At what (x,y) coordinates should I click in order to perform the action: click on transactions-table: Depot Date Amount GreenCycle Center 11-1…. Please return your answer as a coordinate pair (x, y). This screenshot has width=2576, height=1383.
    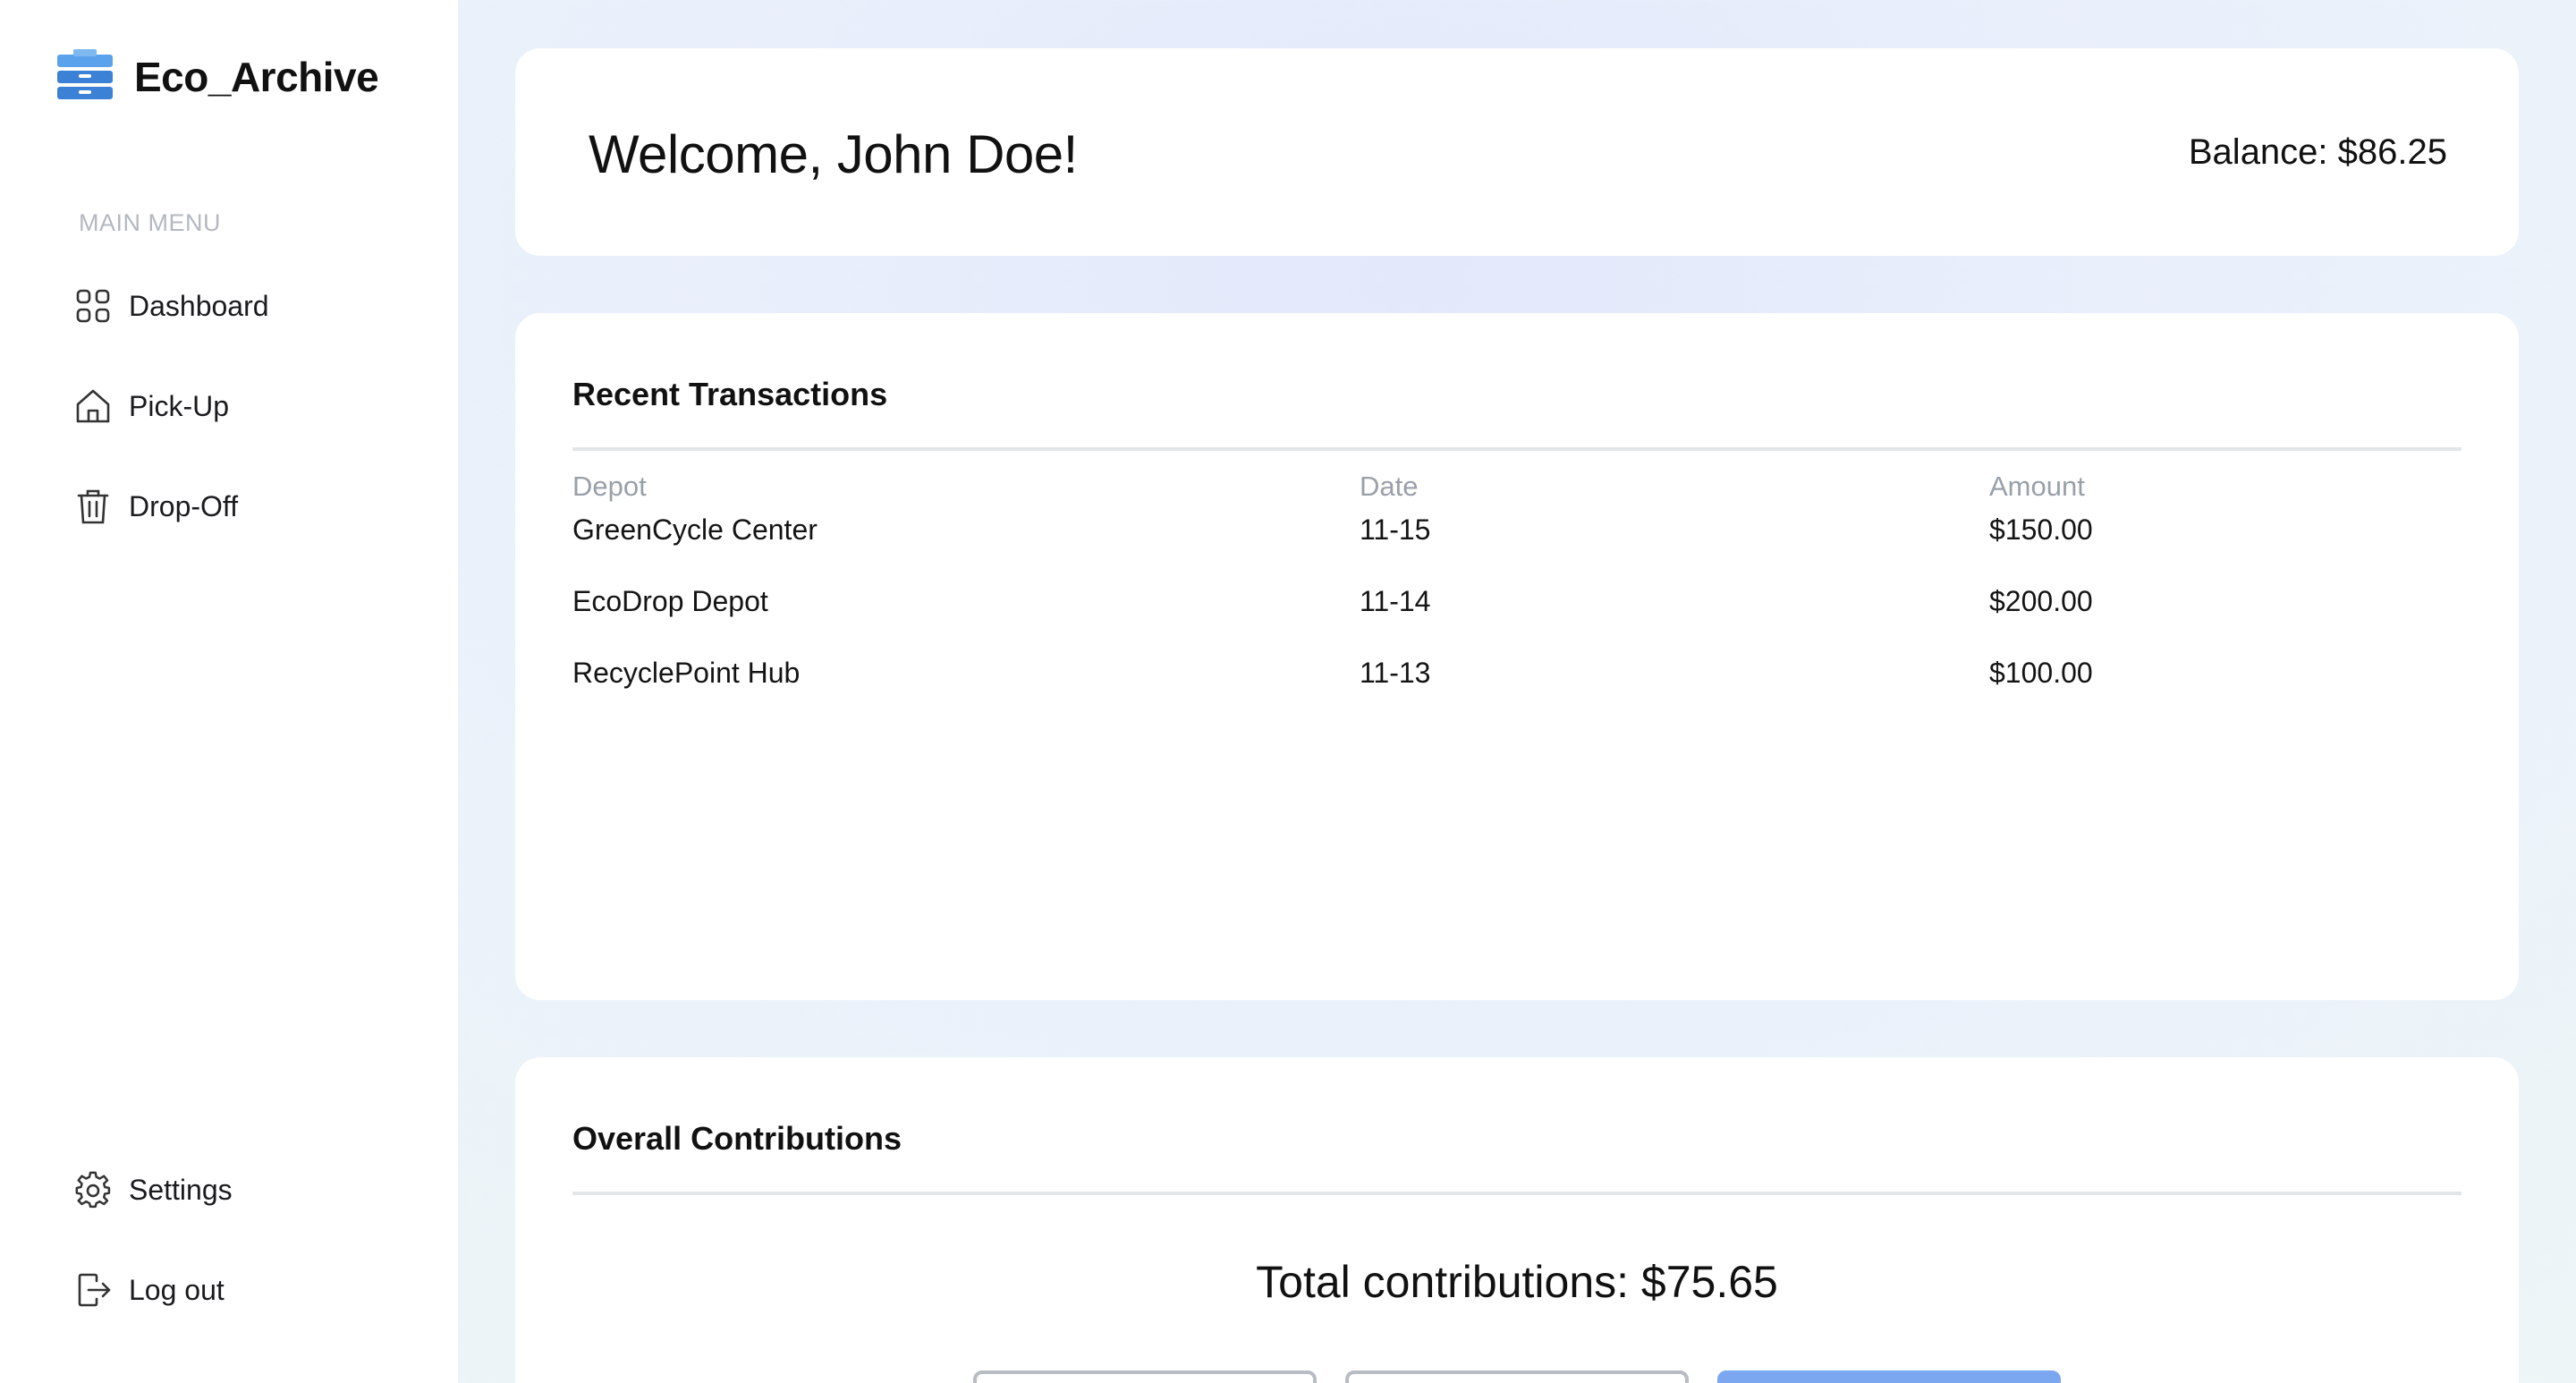
    Looking at the image, I should click on (1517, 599).